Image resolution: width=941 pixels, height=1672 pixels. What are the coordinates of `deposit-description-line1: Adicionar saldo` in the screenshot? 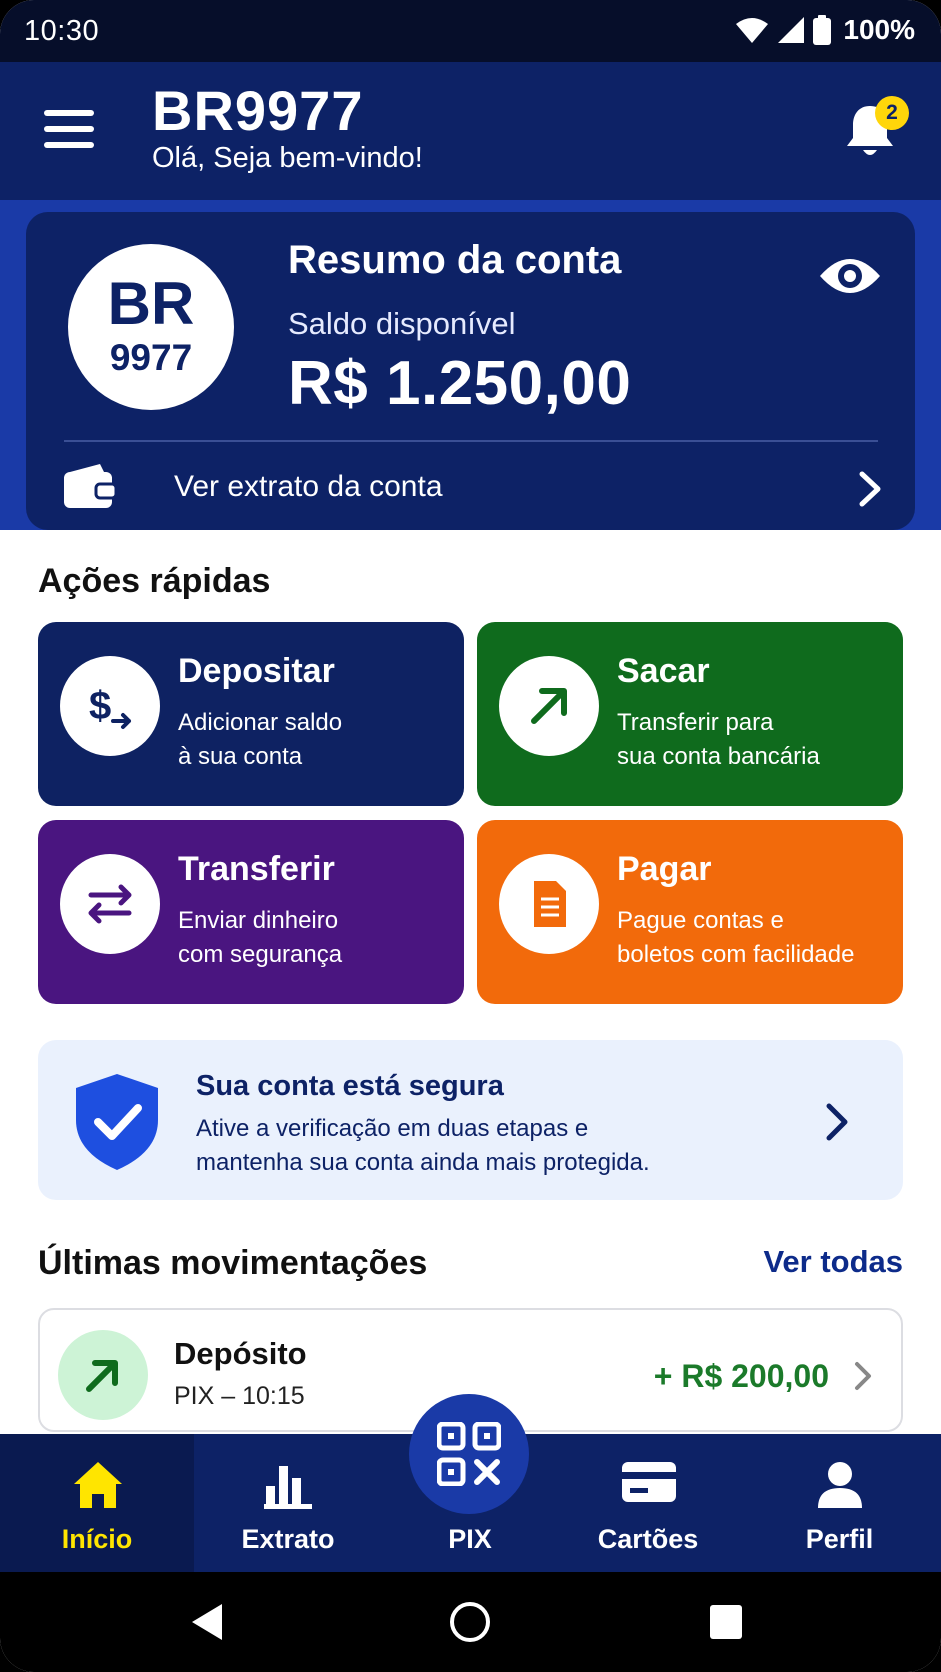 It's located at (260, 722).